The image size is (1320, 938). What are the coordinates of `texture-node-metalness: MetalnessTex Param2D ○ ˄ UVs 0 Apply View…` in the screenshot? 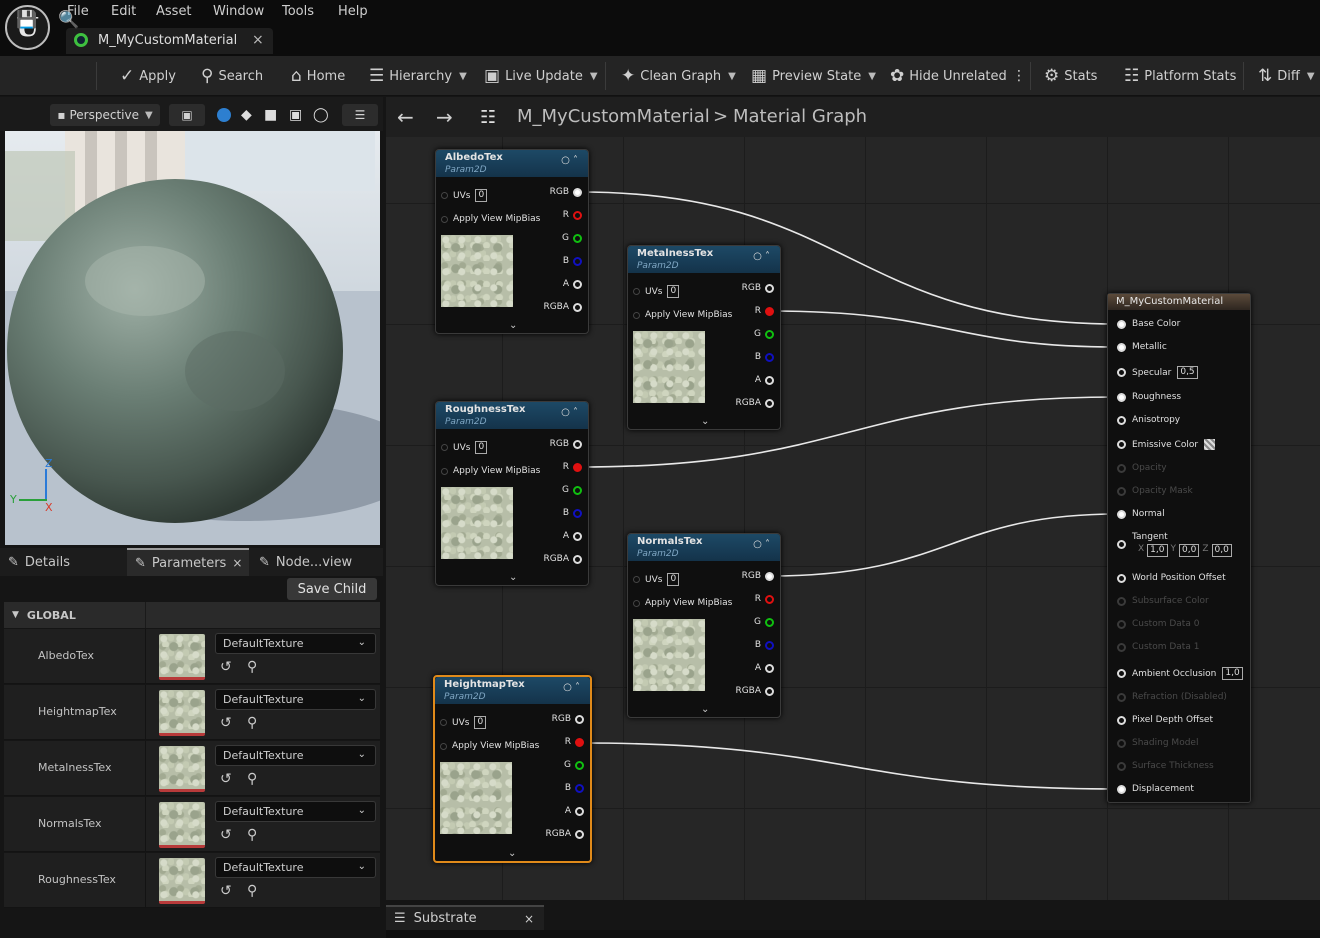 It's located at (704, 337).